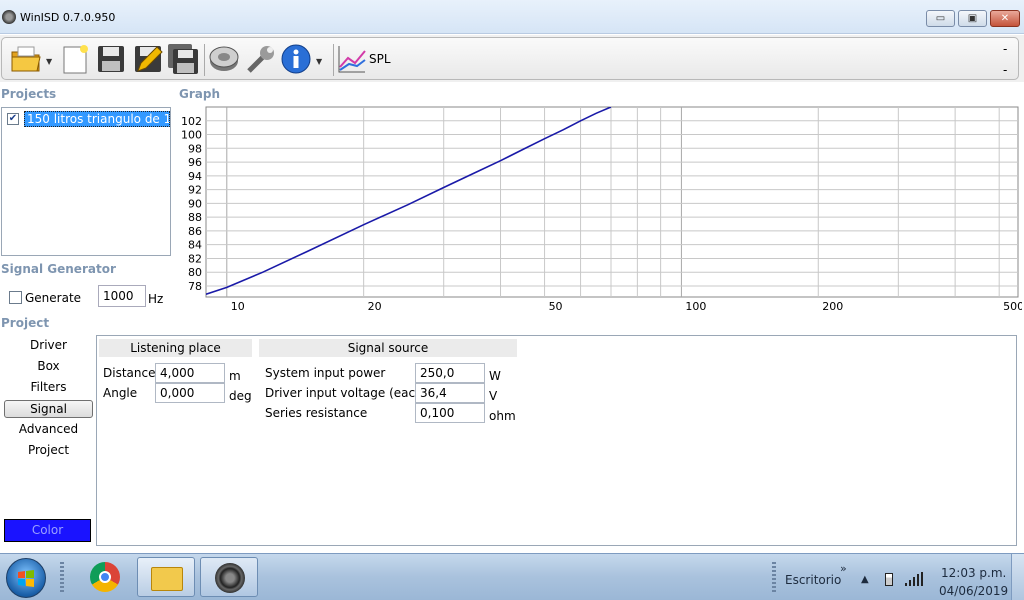 This screenshot has height=600, width=1024. I want to click on new-document-icon, so click(75, 59).